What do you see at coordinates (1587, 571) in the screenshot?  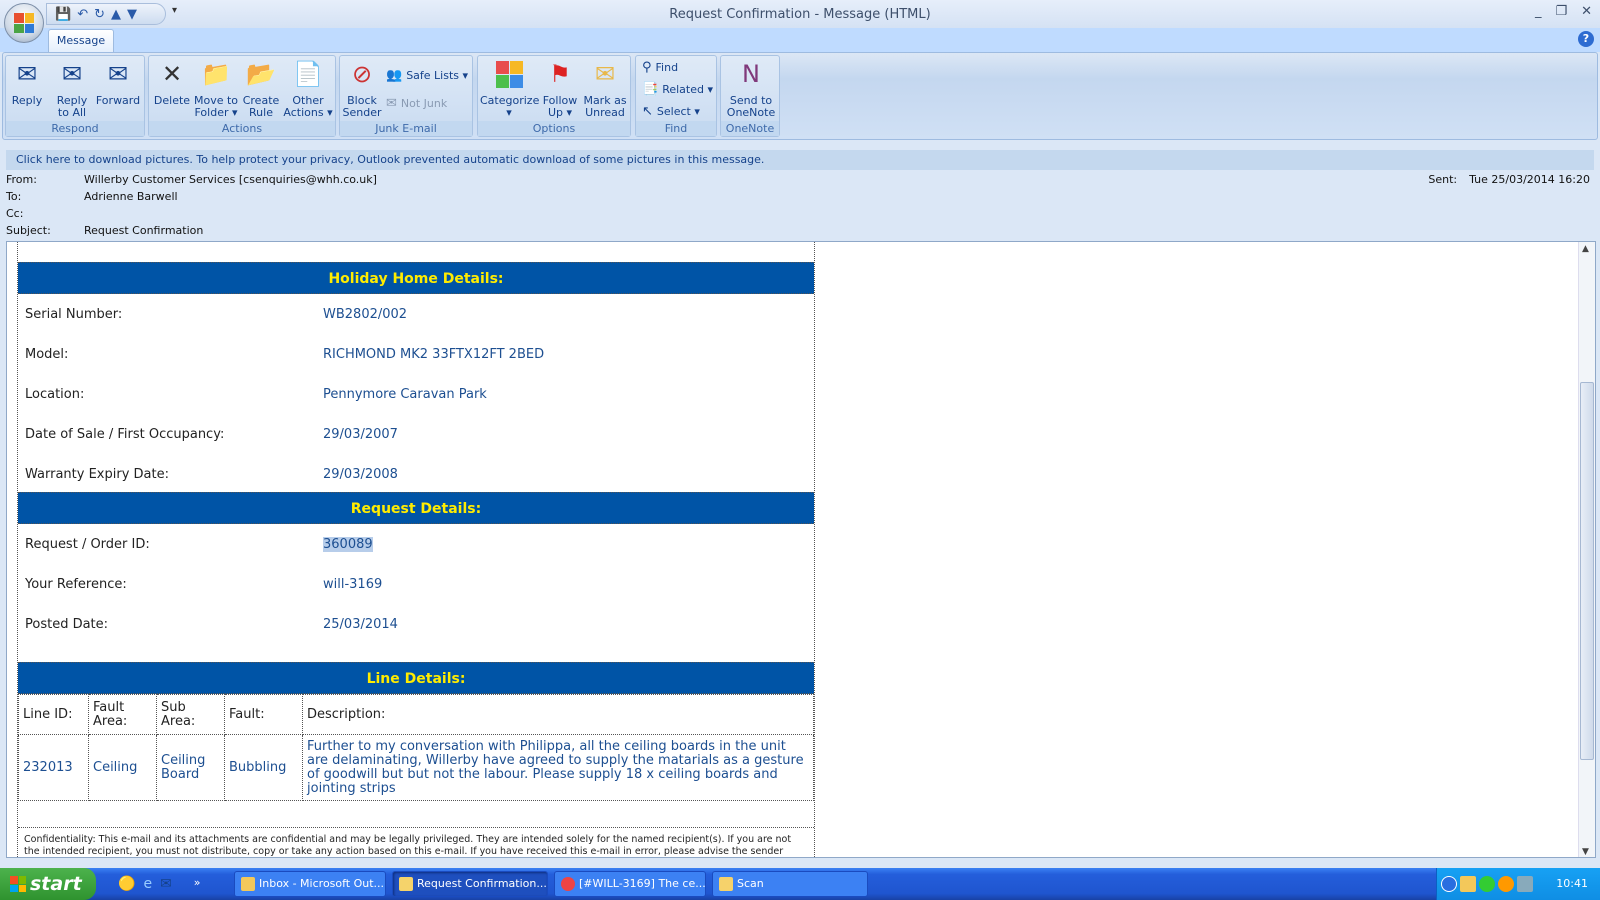 I see `scrollbar-thumb` at bounding box center [1587, 571].